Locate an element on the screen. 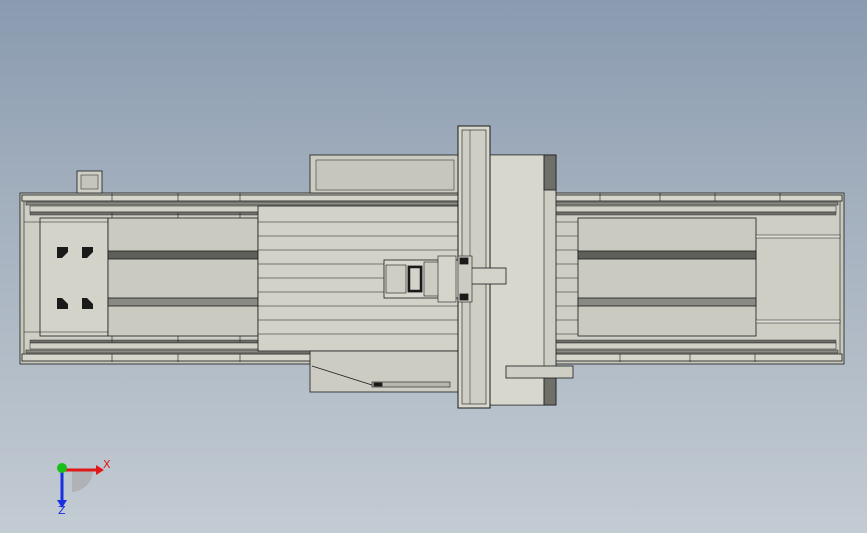  right-rail-top is located at coordinates (798, 236).